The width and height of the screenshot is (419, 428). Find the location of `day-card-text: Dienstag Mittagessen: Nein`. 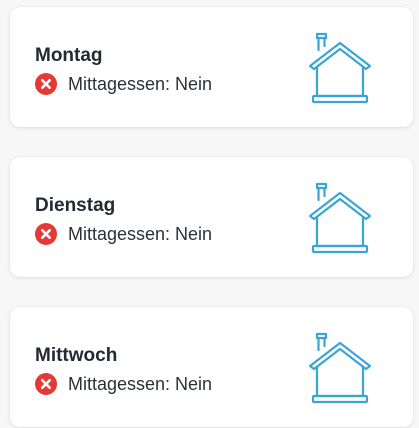

day-card-text: Dienstag Mittagessen: Nein is located at coordinates (123, 220).